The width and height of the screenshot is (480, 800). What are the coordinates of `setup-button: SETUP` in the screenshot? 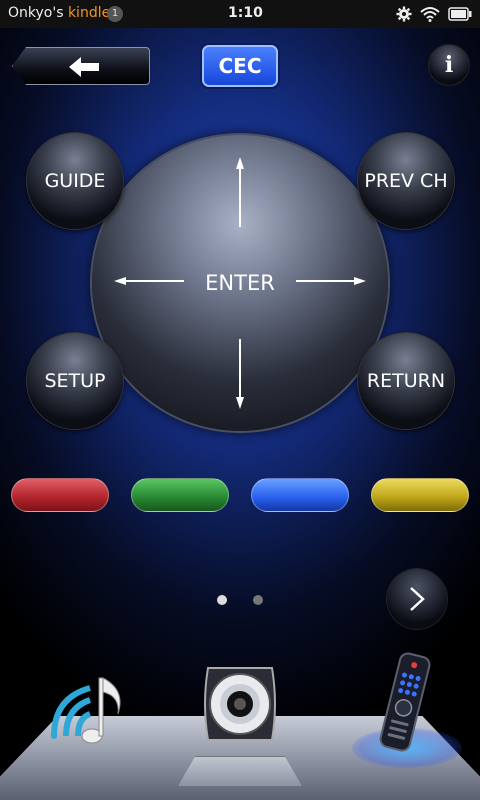 It's located at (75, 381).